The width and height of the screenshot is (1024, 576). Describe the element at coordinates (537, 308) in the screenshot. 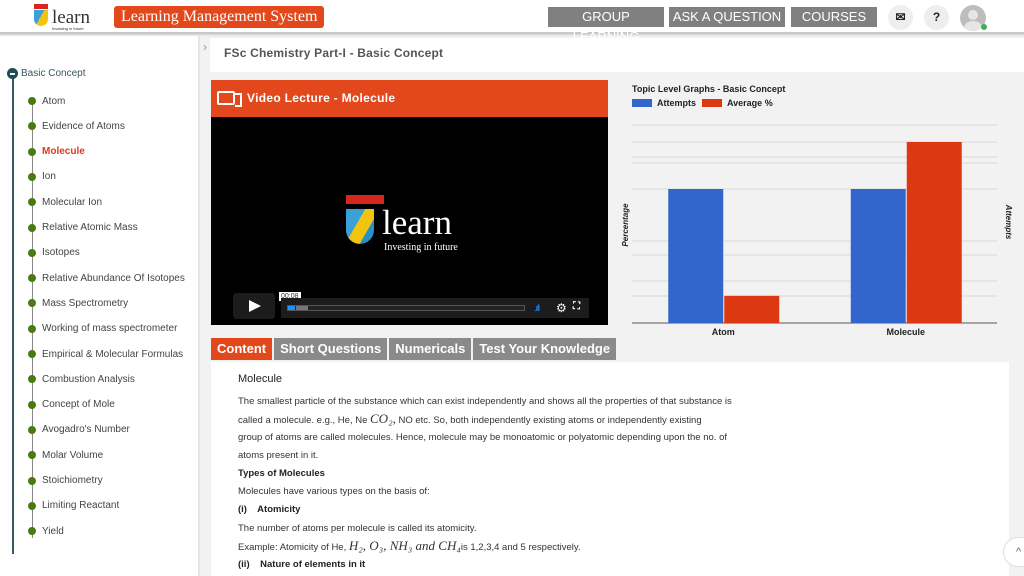

I see `volume-icon: .ıll` at that location.